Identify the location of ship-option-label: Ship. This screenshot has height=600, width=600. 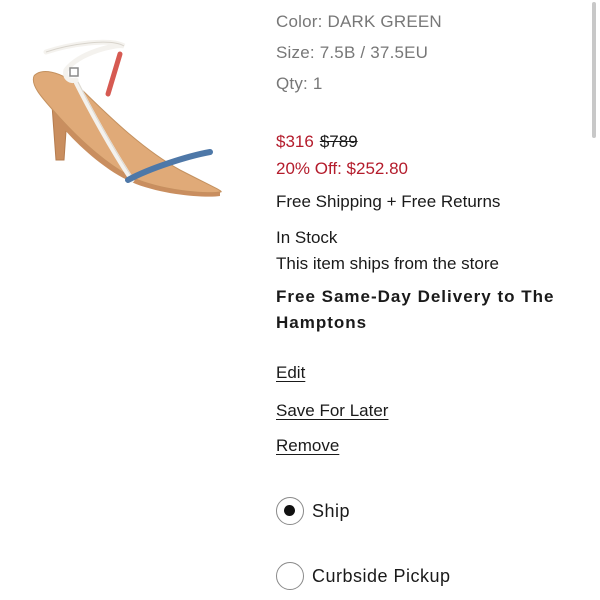
(331, 510).